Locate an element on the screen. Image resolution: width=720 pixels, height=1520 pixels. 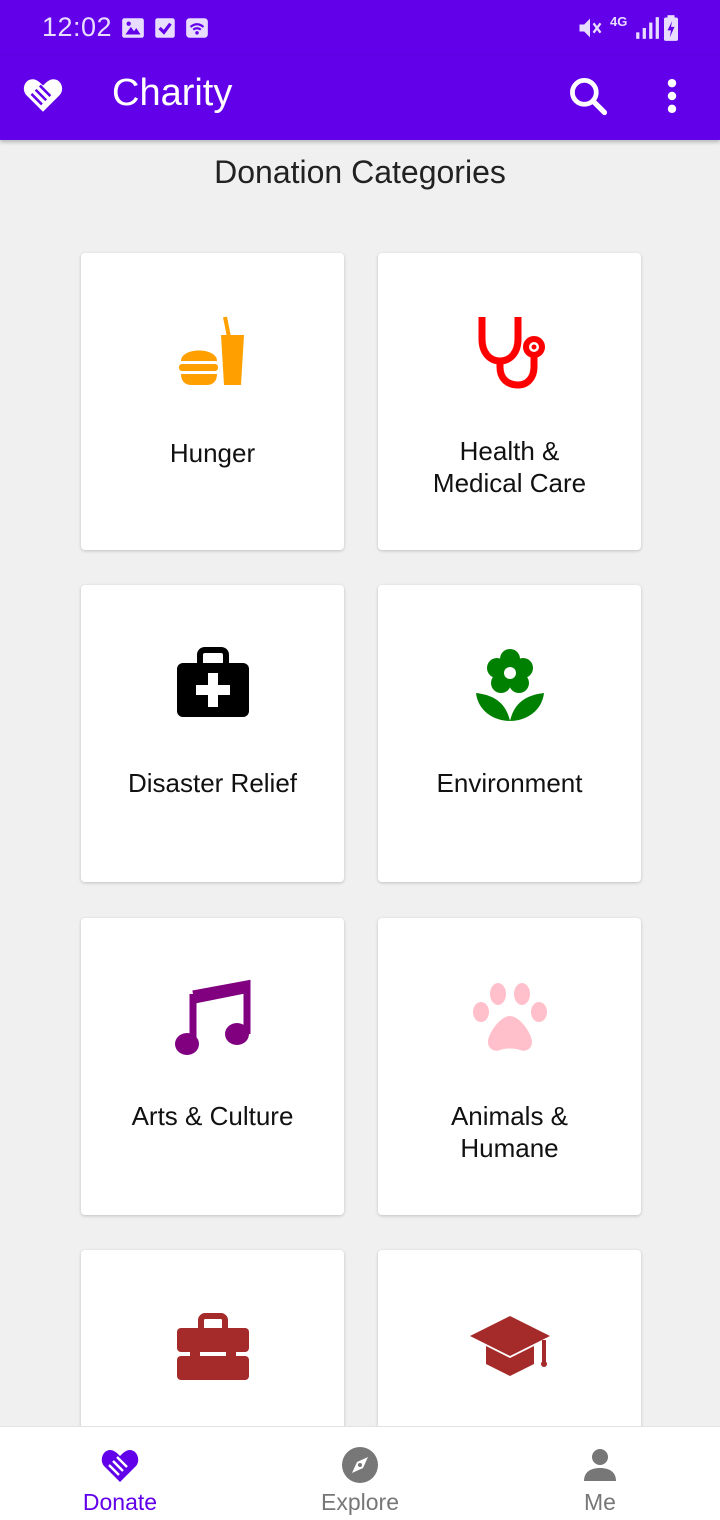
stethoscope-icon is located at coordinates (511, 353).